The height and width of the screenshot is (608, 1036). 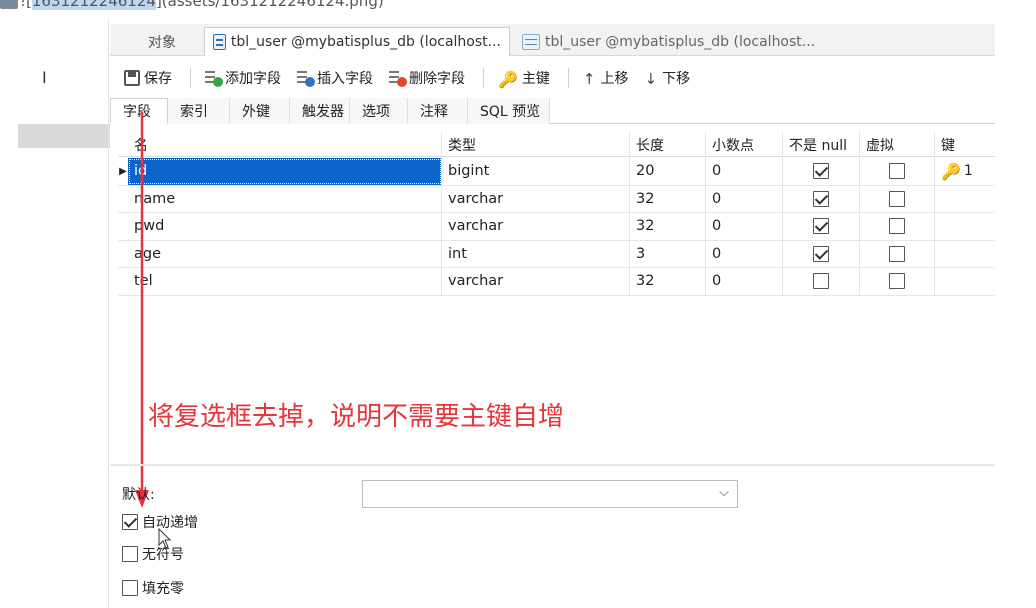 I want to click on subtab-comments: 注释, so click(x=438, y=111).